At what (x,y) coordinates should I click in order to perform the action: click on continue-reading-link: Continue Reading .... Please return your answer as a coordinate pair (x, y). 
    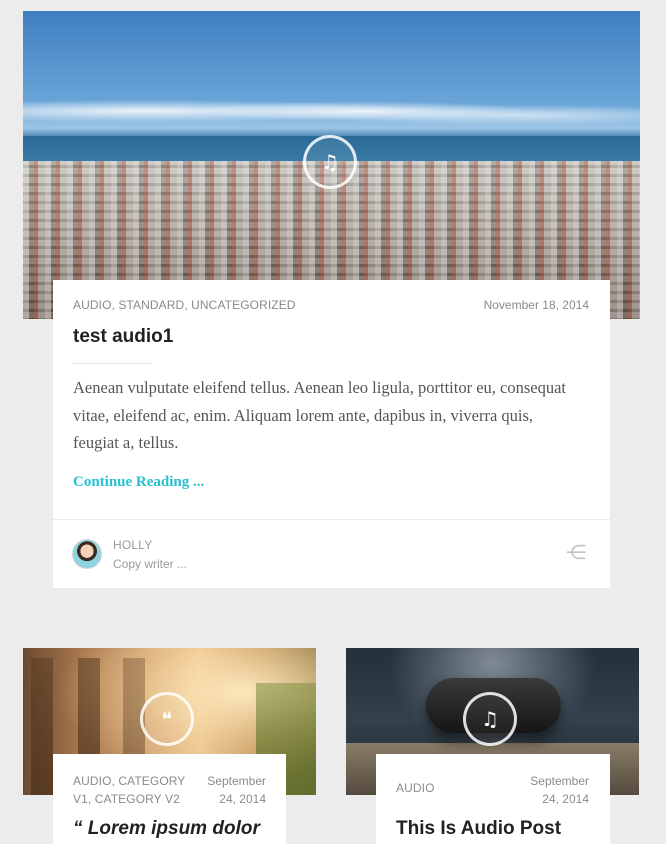
    Looking at the image, I should click on (138, 482).